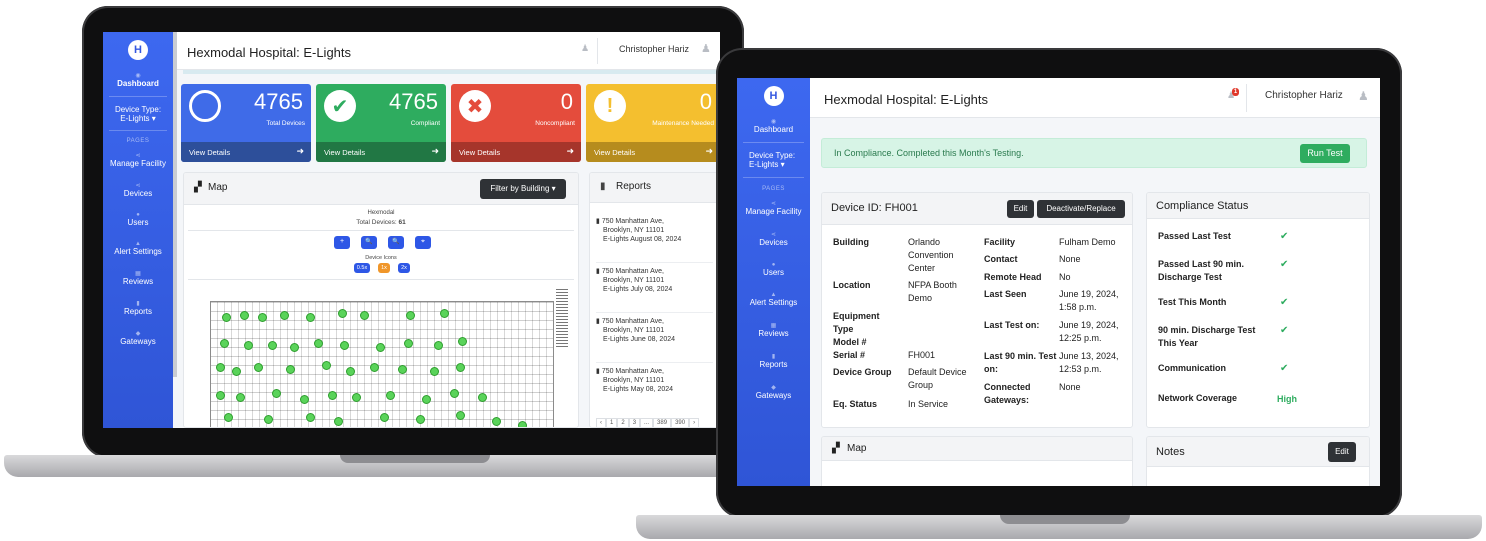 This screenshot has width=1486, height=541. Describe the element at coordinates (634, 422) in the screenshot. I see `page-3: 3` at that location.